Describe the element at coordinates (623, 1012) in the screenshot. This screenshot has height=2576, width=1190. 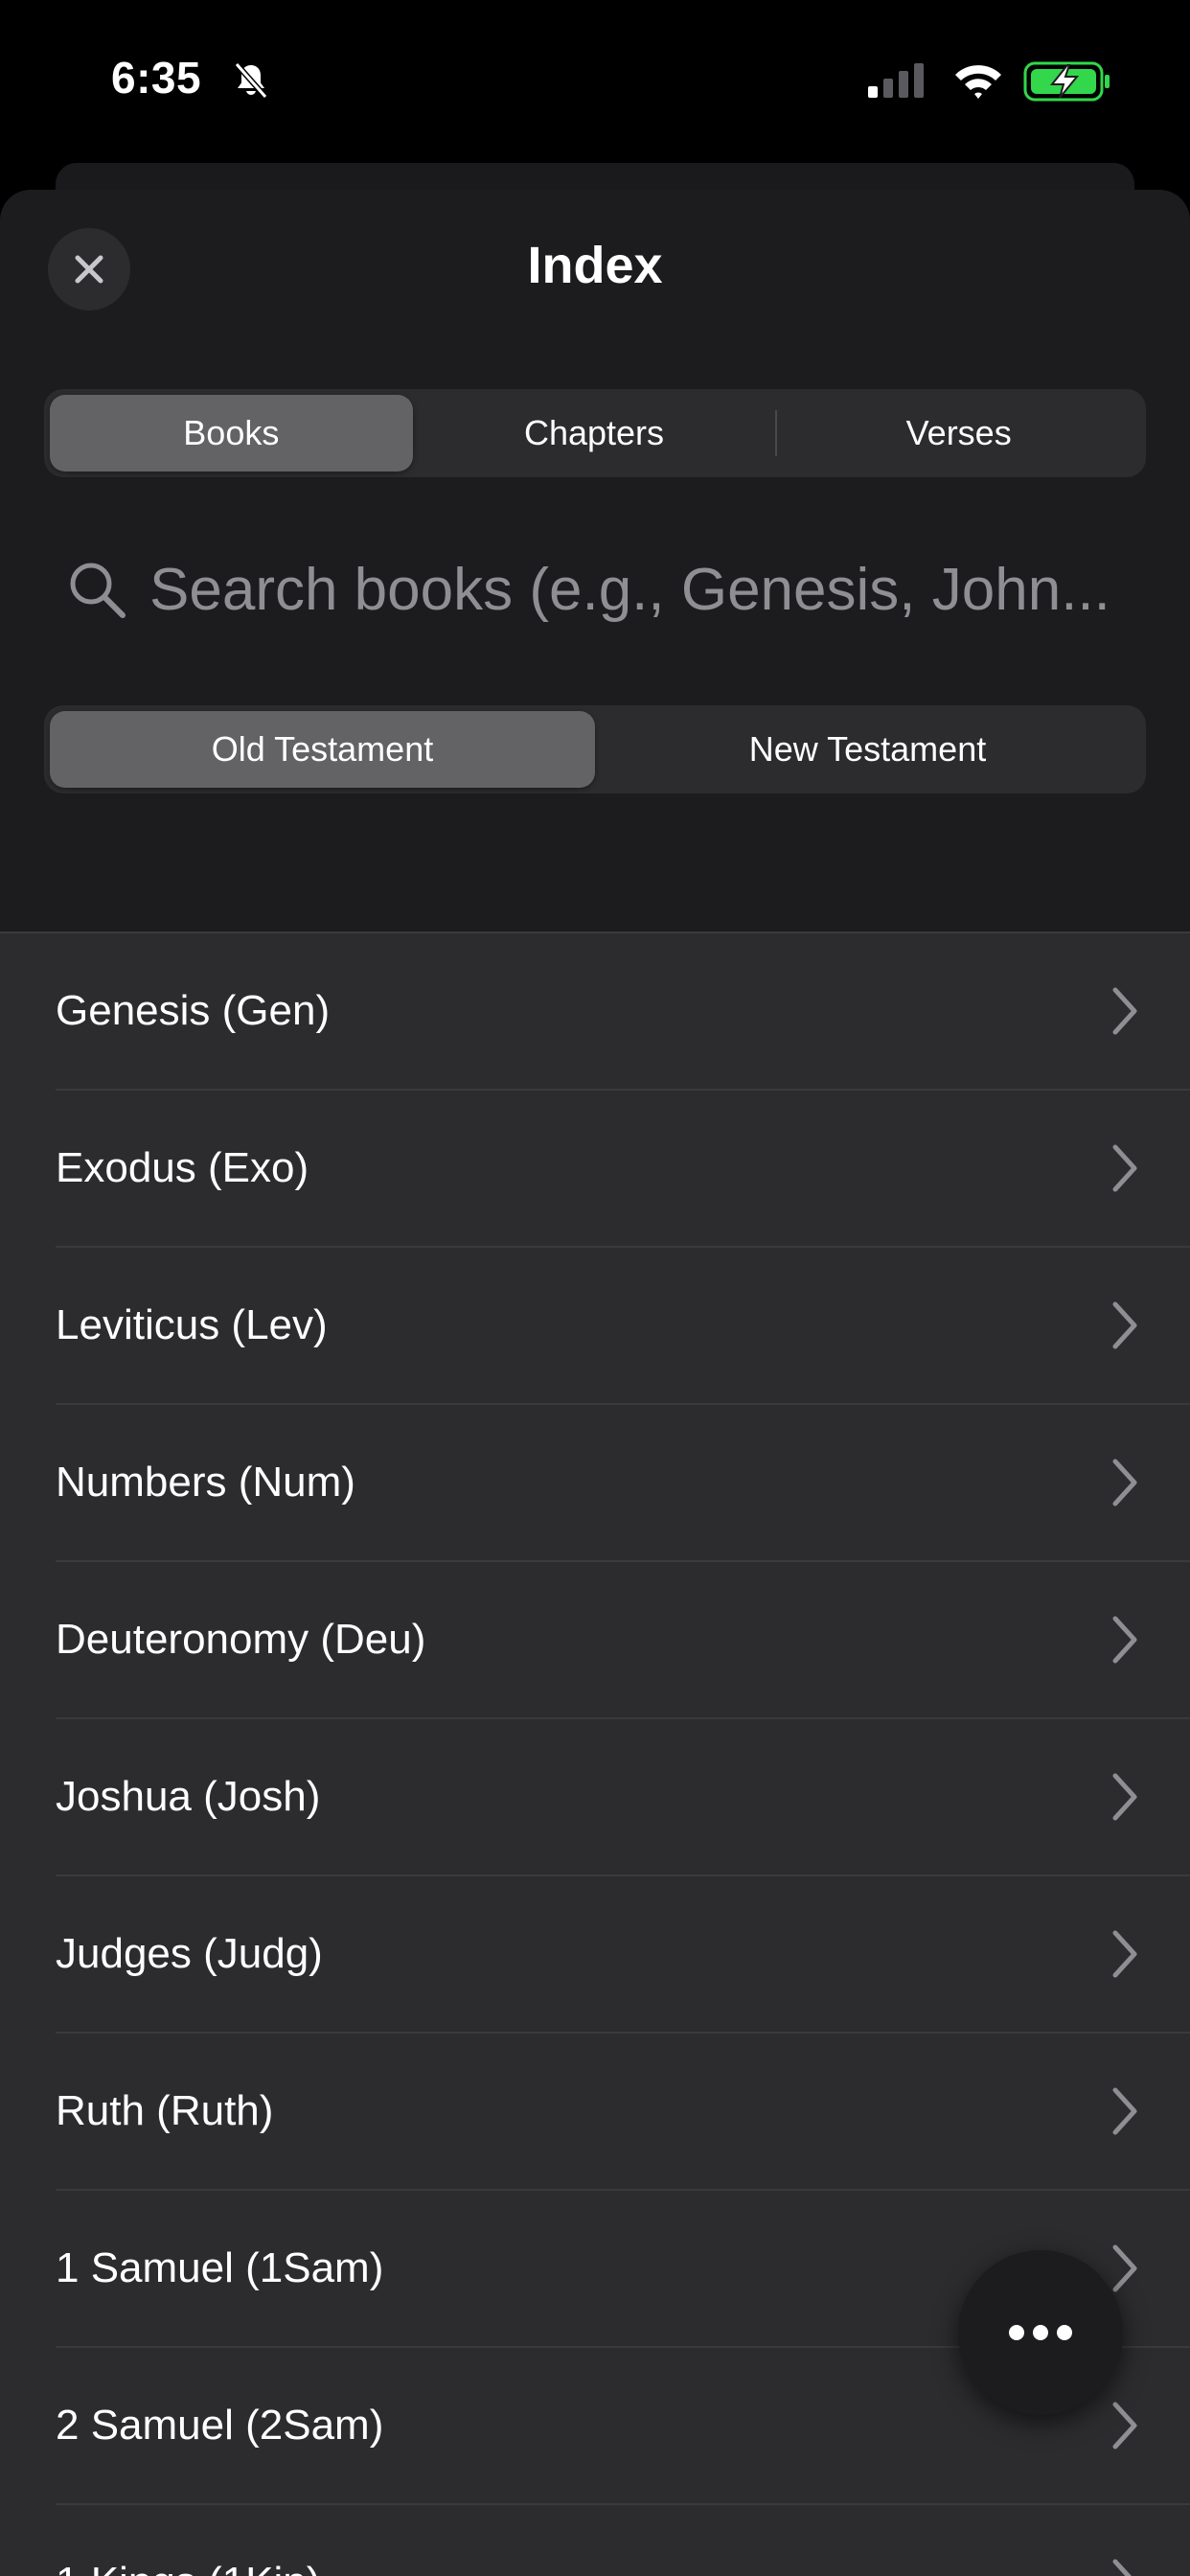
I see `list-item: Genesis (Gen)` at that location.